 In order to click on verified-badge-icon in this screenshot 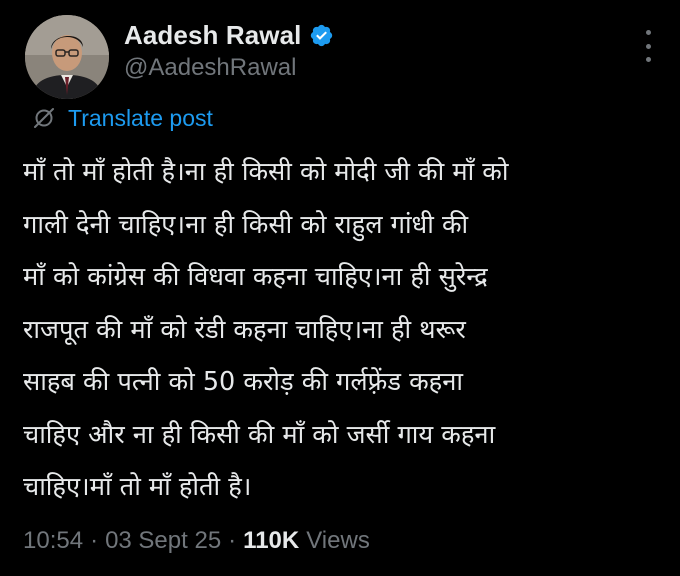, I will do `click(321, 35)`.